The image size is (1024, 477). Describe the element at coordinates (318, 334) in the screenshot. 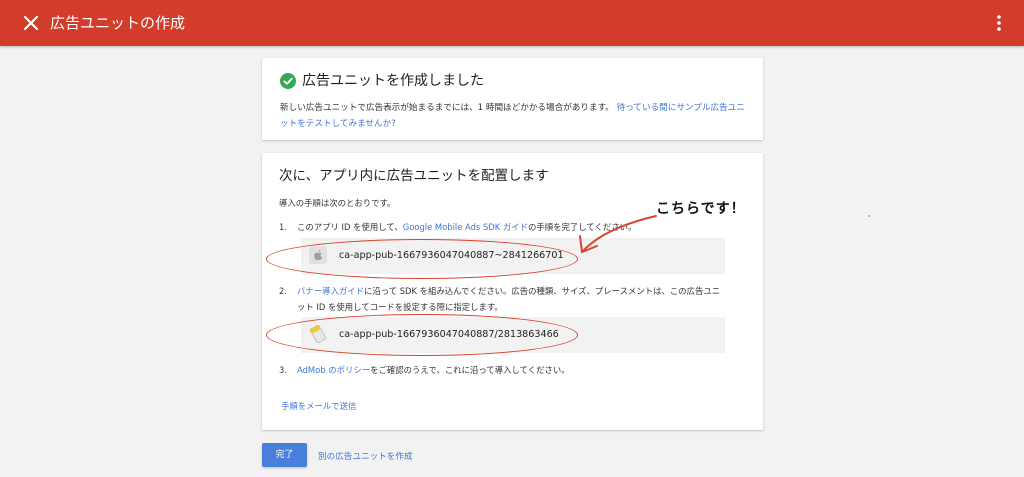

I see `ad-unit-icon` at that location.